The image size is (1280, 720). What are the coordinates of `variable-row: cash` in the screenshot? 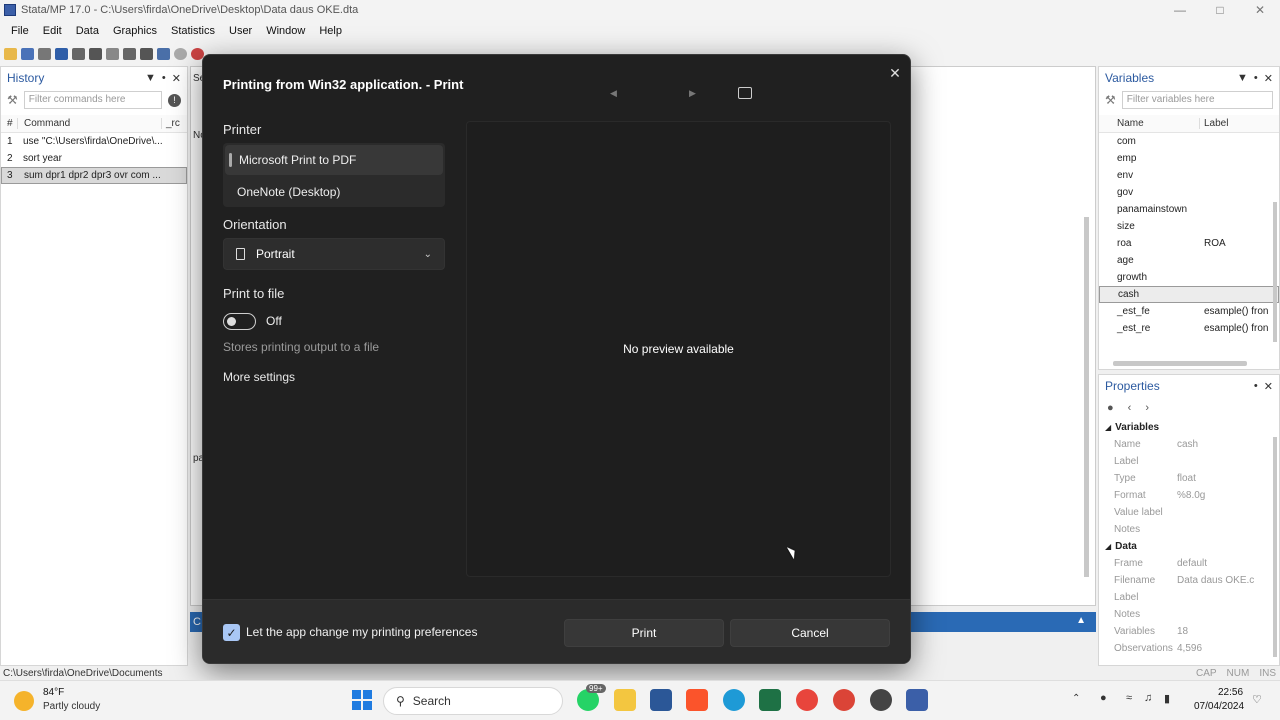 It's located at (1189, 294).